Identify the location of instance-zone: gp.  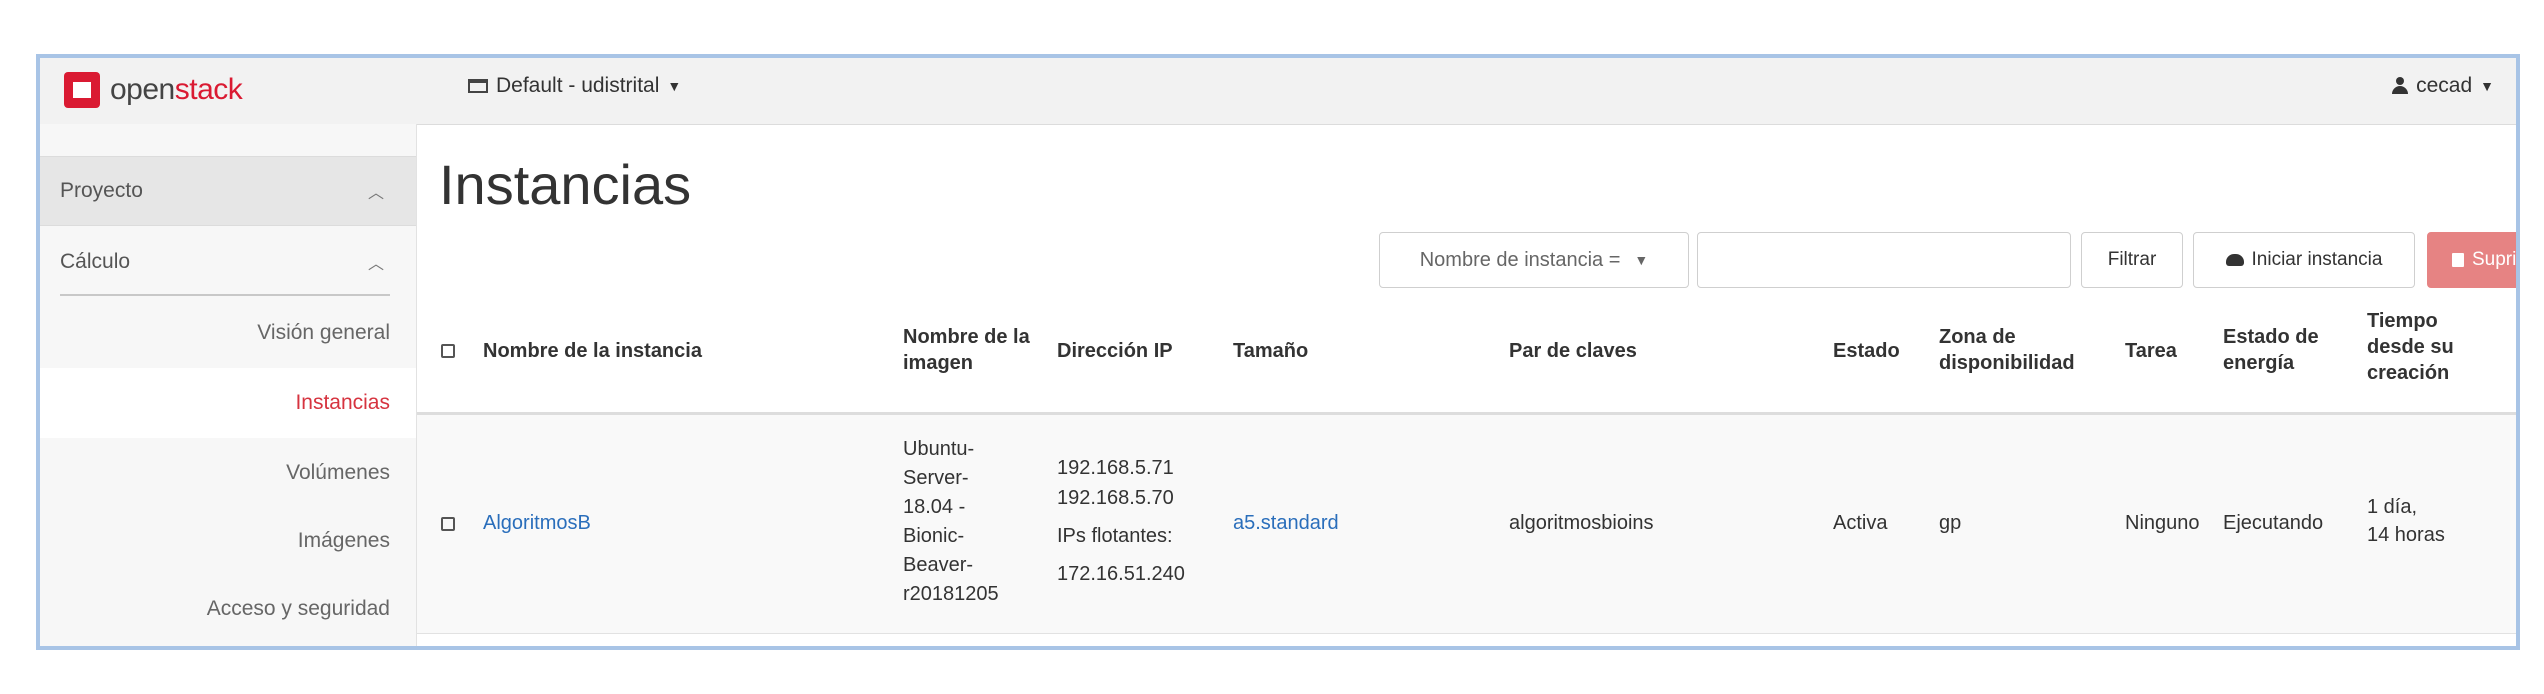
(1950, 523).